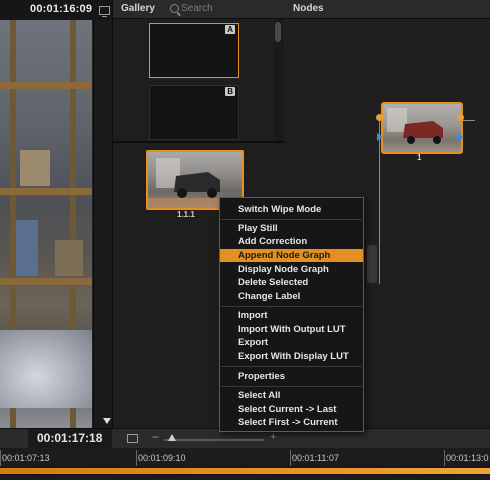 The width and height of the screenshot is (490, 480). Describe the element at coordinates (379, 117) in the screenshot. I see `node-input-connector` at that location.